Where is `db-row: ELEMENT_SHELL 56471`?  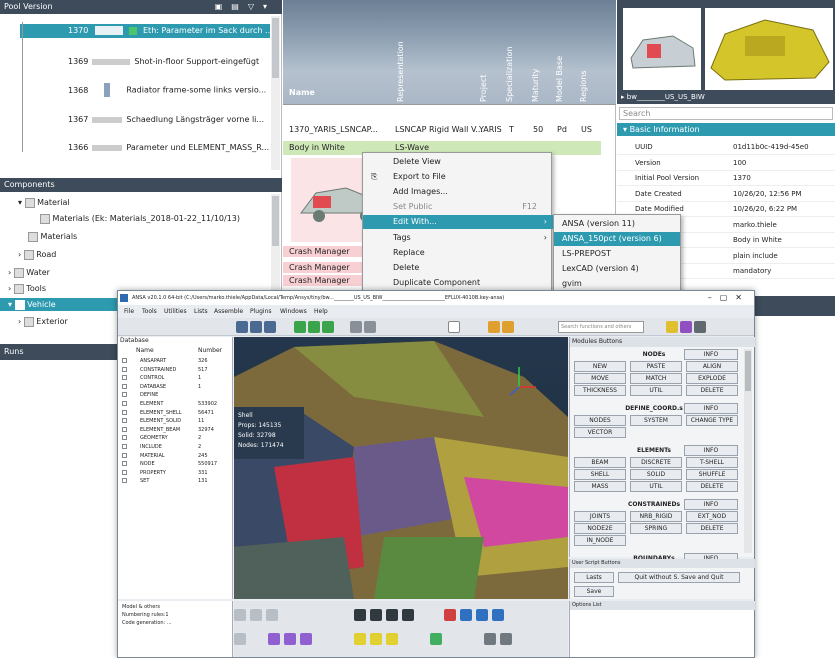 db-row: ELEMENT_SHELL 56471 is located at coordinates (175, 413).